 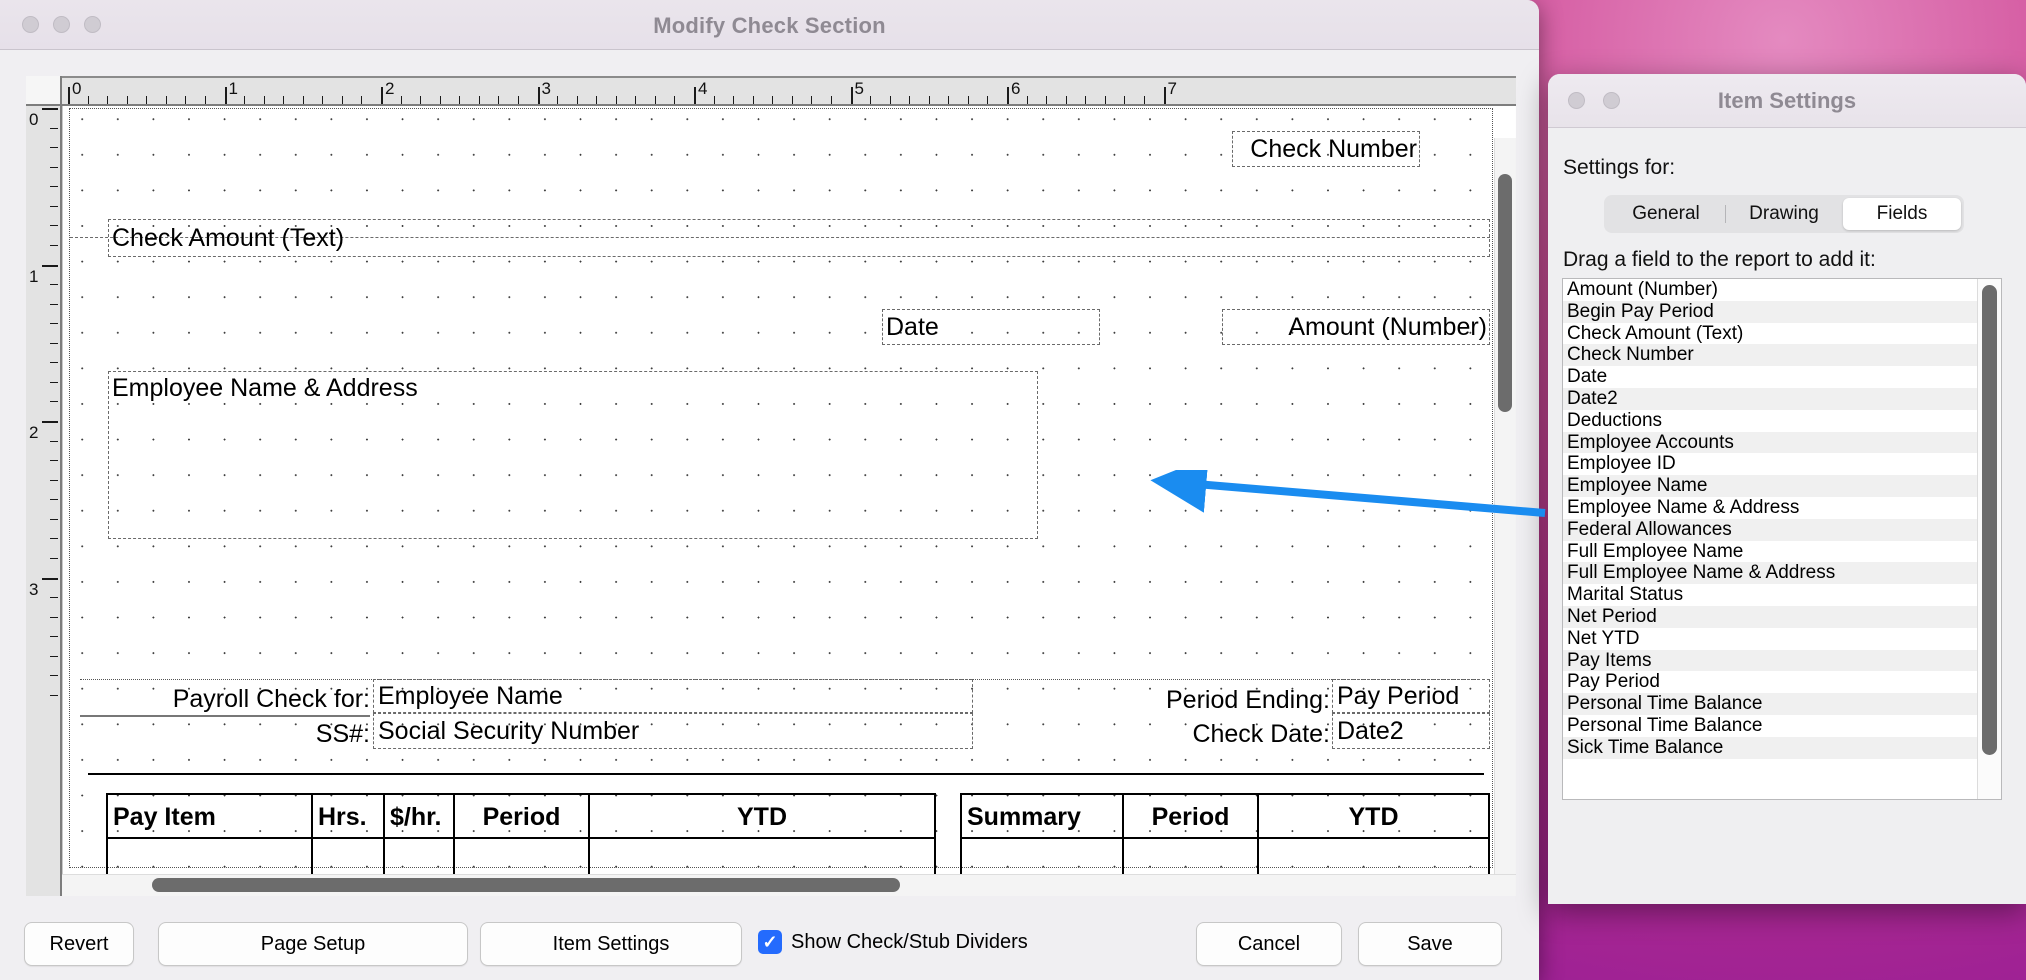 What do you see at coordinates (1770, 660) in the screenshot?
I see `field-list-item: Pay Items` at bounding box center [1770, 660].